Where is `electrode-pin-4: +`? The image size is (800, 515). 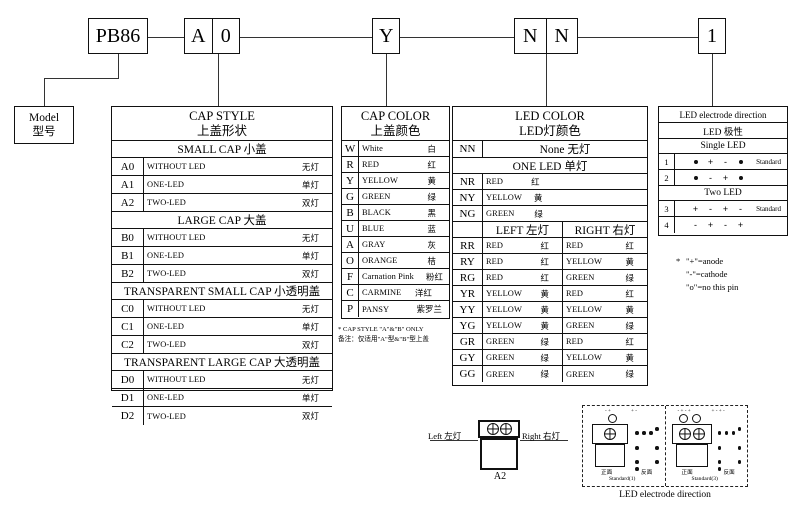 electrode-pin-4: + is located at coordinates (740, 225).